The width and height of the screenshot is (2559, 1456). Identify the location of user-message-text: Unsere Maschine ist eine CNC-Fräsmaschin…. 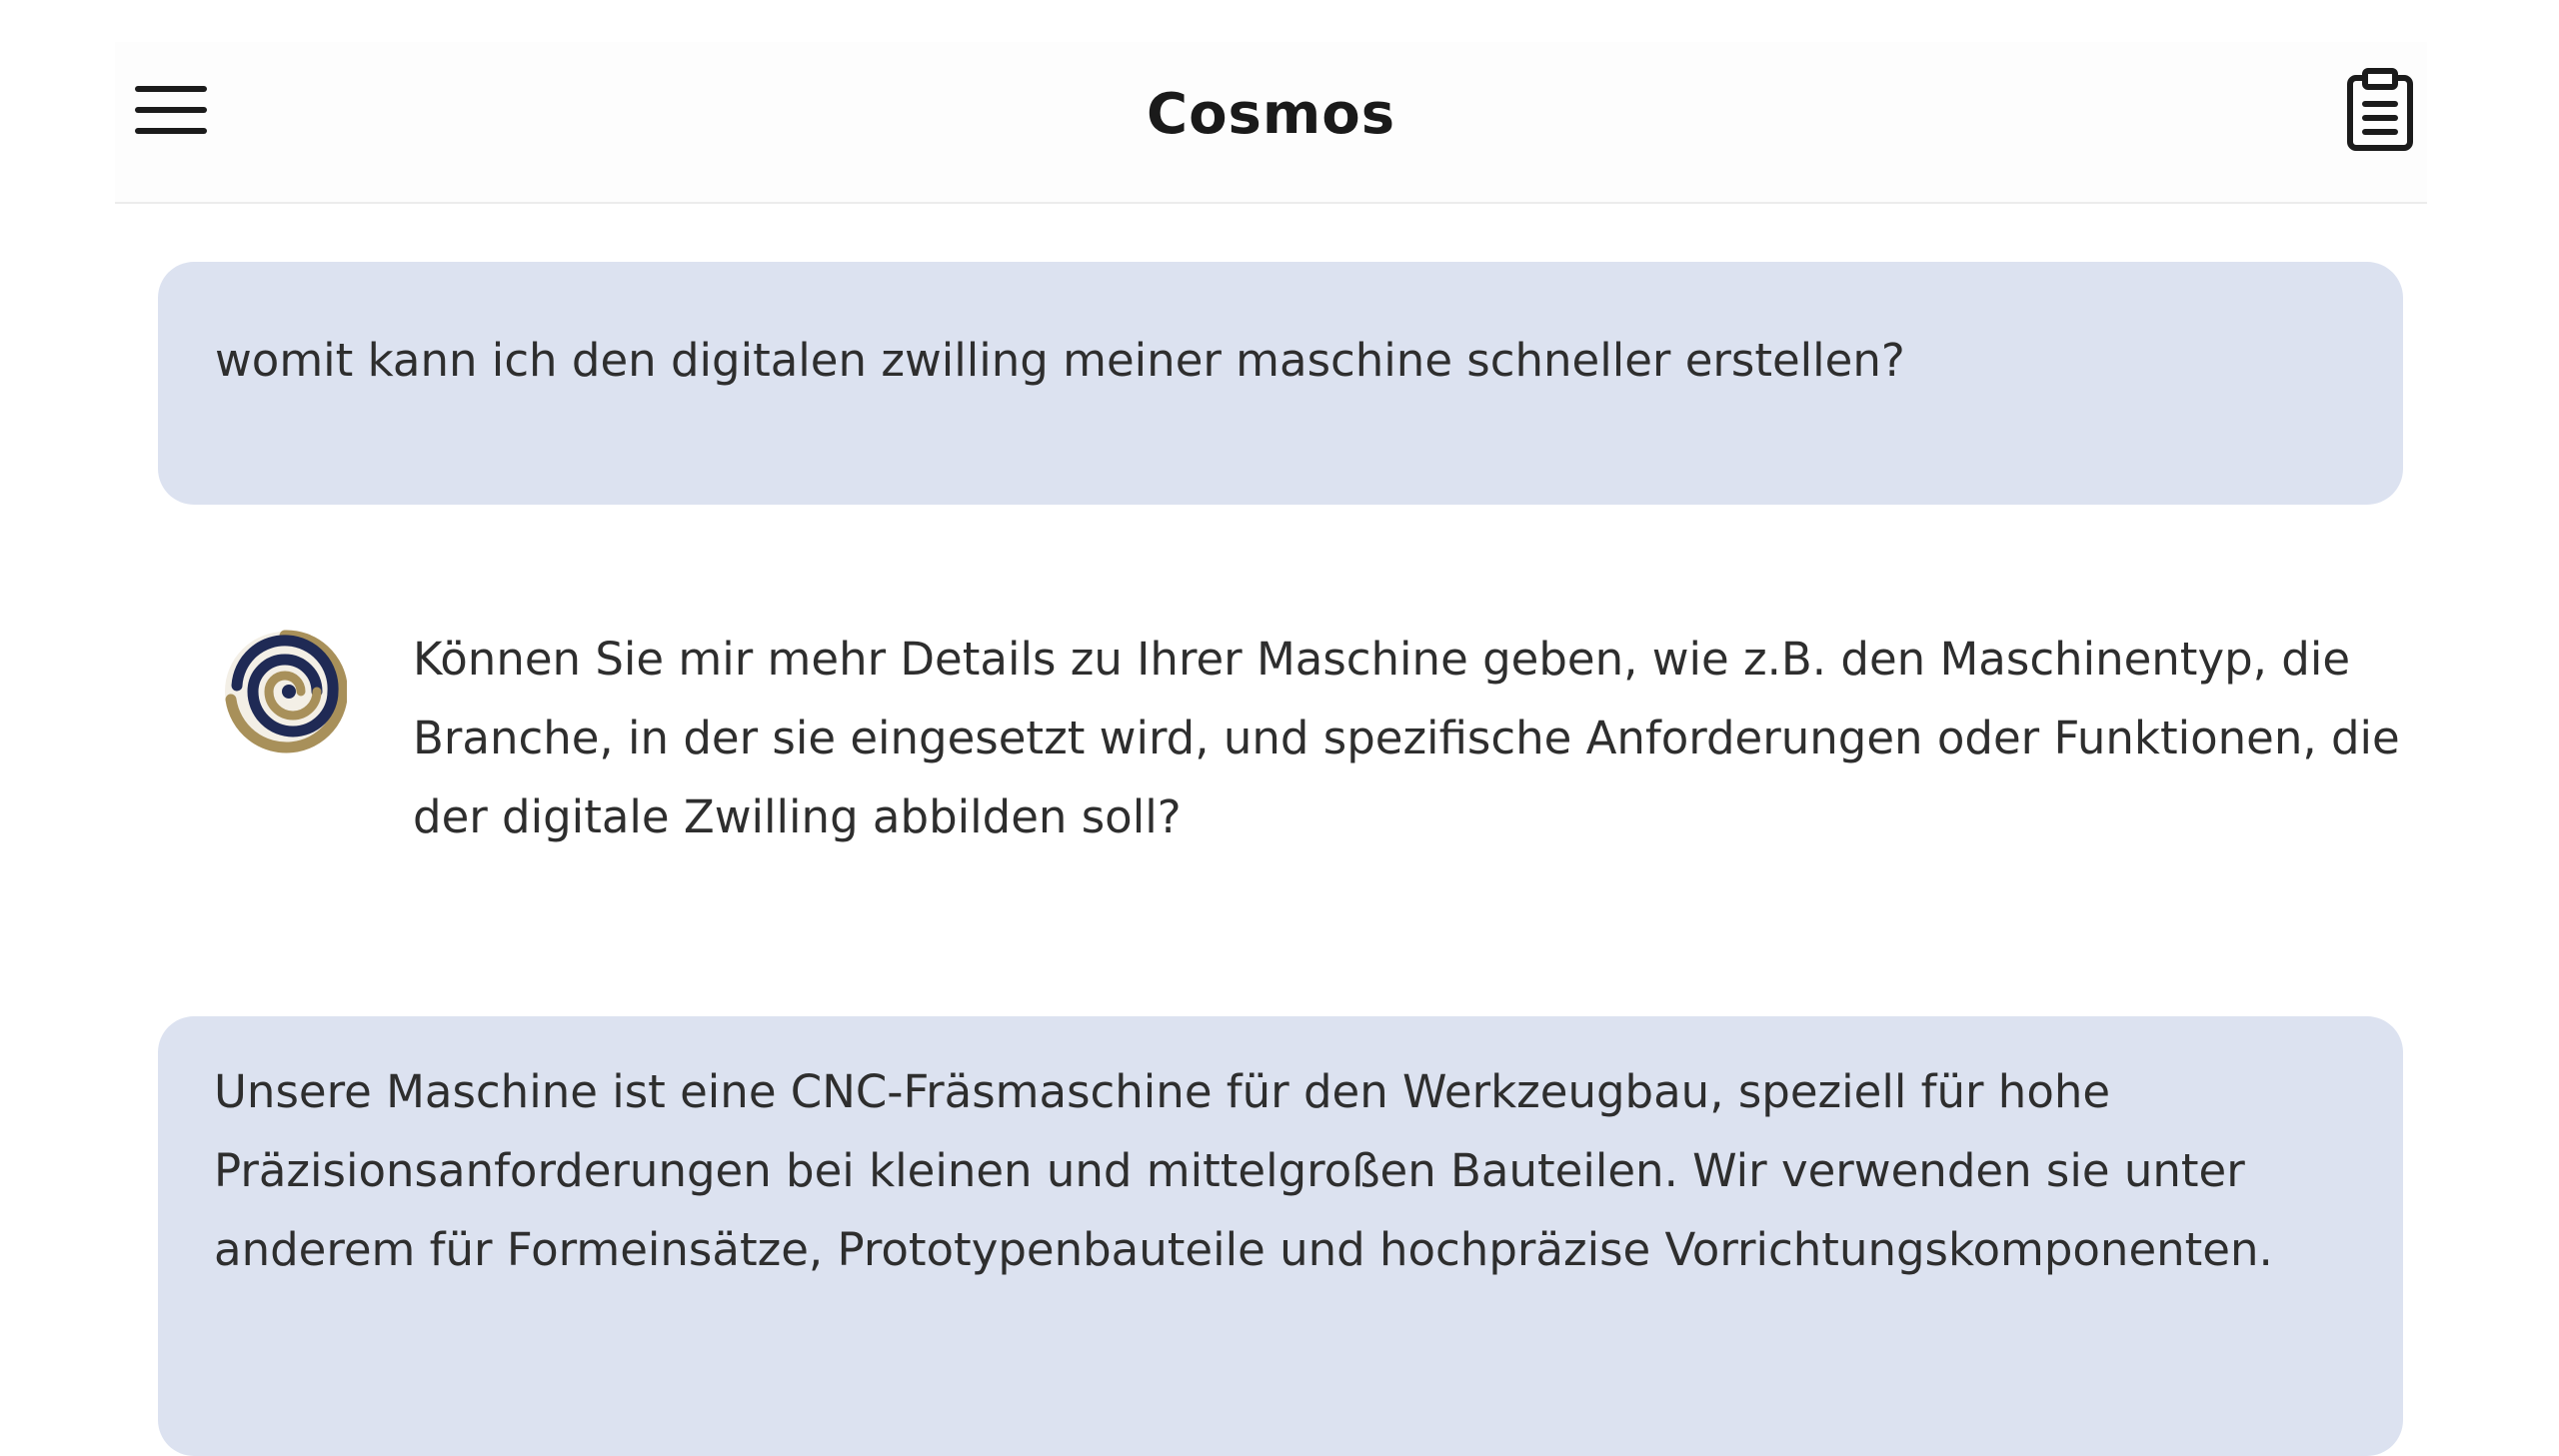
(1243, 1170).